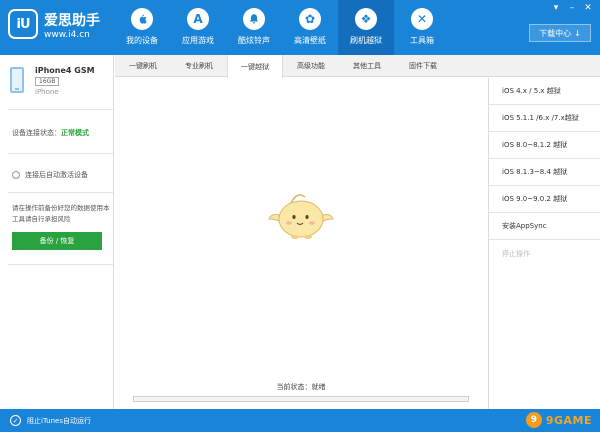  I want to click on device-capacity-badge: 16GB, so click(47, 81).